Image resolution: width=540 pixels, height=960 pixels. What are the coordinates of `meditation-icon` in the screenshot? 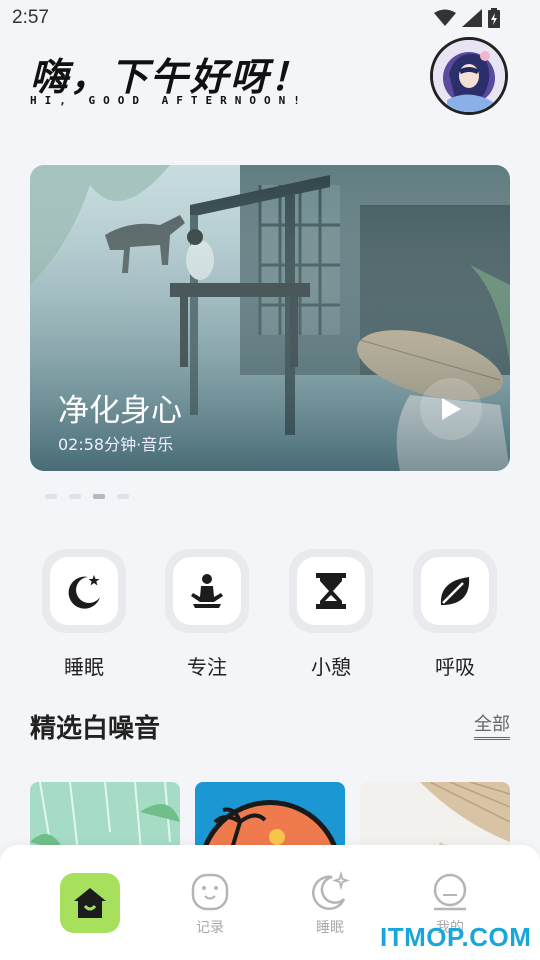 It's located at (207, 591).